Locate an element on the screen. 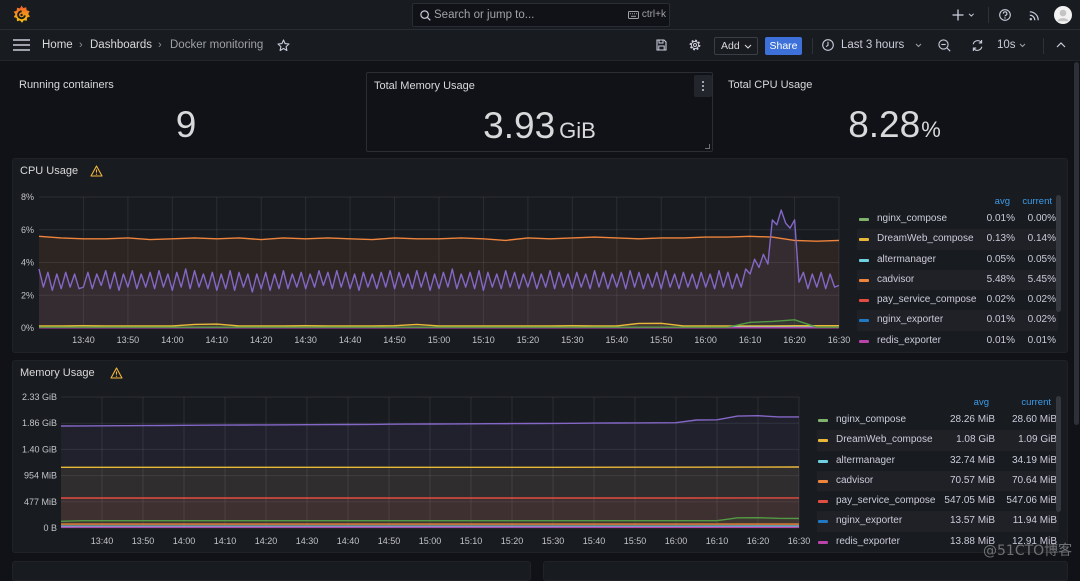  plus-icon is located at coordinates (964, 15).